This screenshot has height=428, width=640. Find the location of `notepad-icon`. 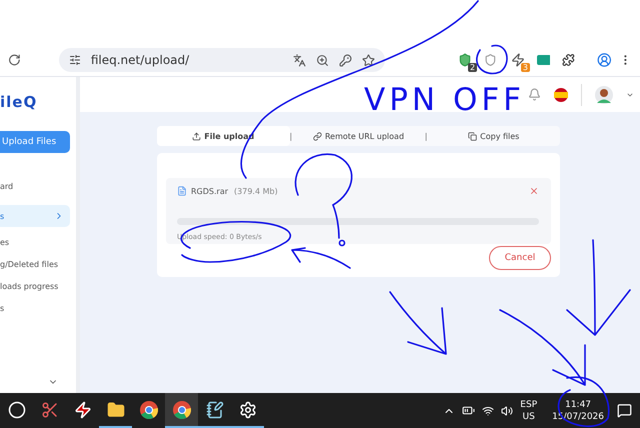

notepad-icon is located at coordinates (215, 409).